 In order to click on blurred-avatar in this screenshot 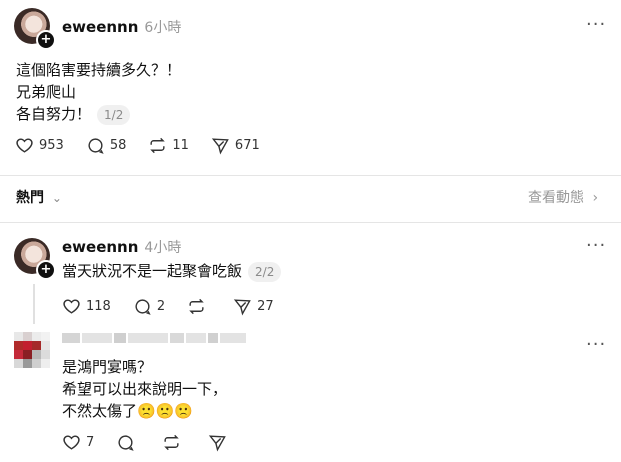, I will do `click(32, 350)`.